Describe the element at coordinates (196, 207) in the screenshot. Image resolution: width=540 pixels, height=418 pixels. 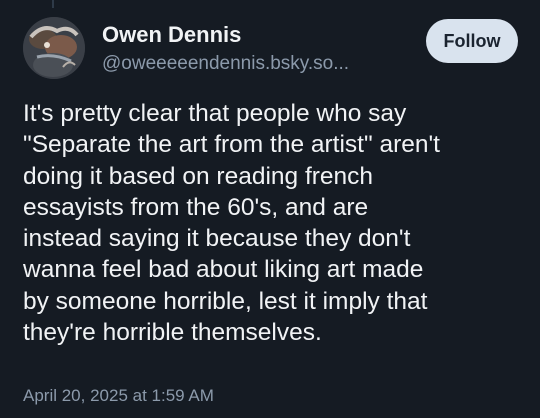
I see `post-text-line: essayists from the 60's, and are` at that location.